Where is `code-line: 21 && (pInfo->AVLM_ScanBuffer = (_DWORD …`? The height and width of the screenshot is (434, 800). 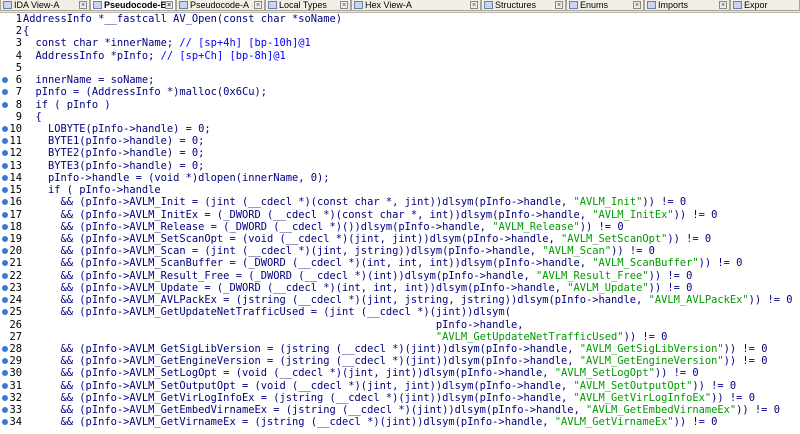 code-line: 21 && (pInfo->AVLM_ScanBuffer = (_DWORD … is located at coordinates (400, 263).